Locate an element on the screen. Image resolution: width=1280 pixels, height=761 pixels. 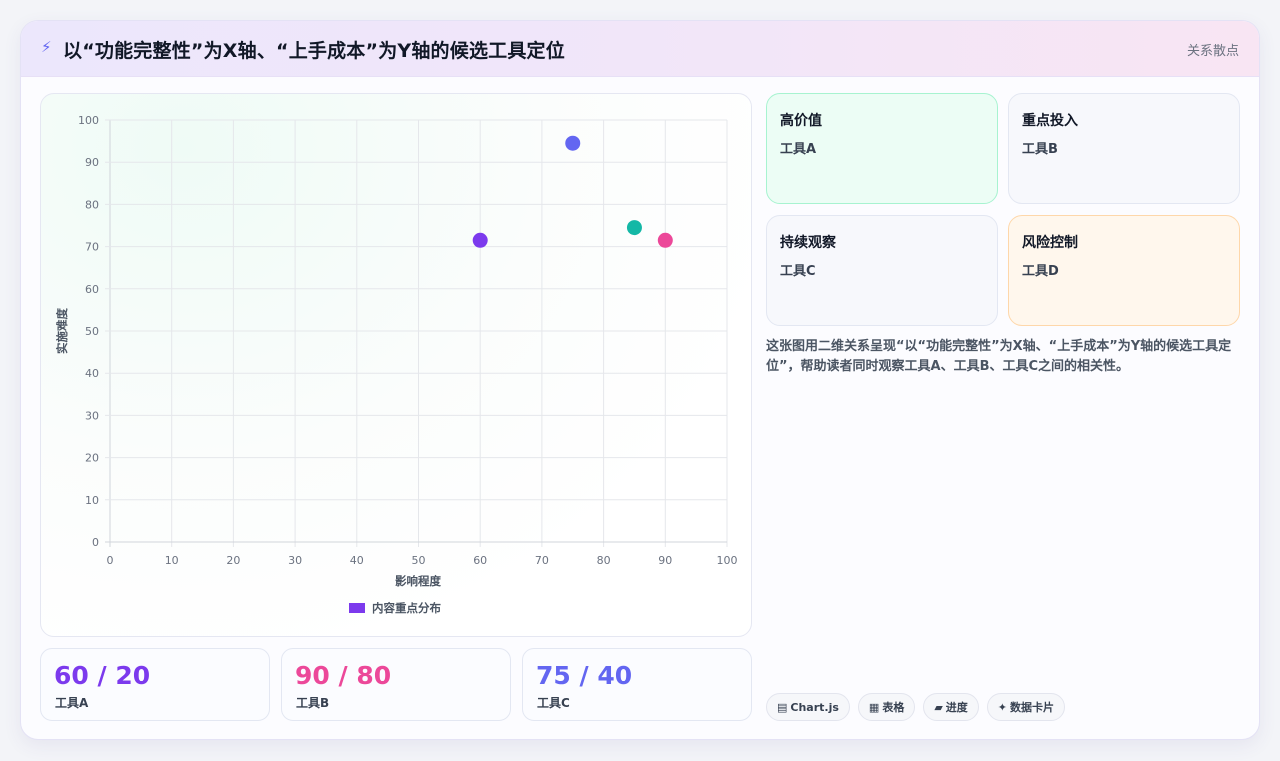
x-tick-label: 80 is located at coordinates (604, 560).